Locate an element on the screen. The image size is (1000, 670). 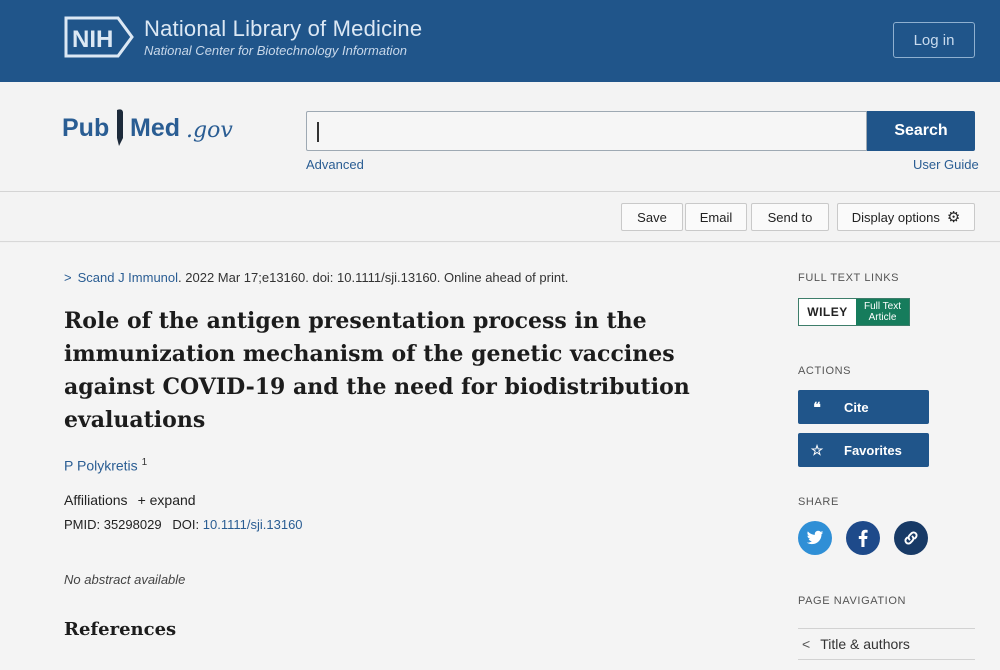
send-to-label: Send to is located at coordinates (790, 217).